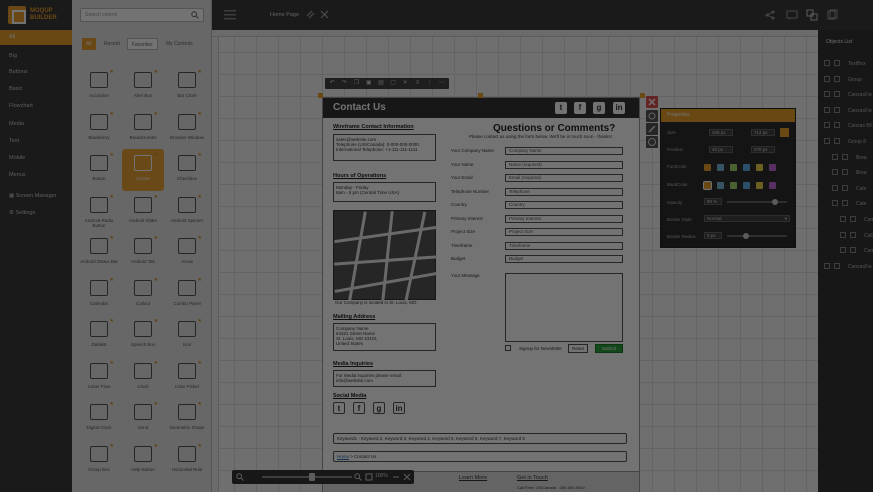 The height and width of the screenshot is (492, 873). I want to click on widget-tile: ★ Blackberry, so click(99, 129).